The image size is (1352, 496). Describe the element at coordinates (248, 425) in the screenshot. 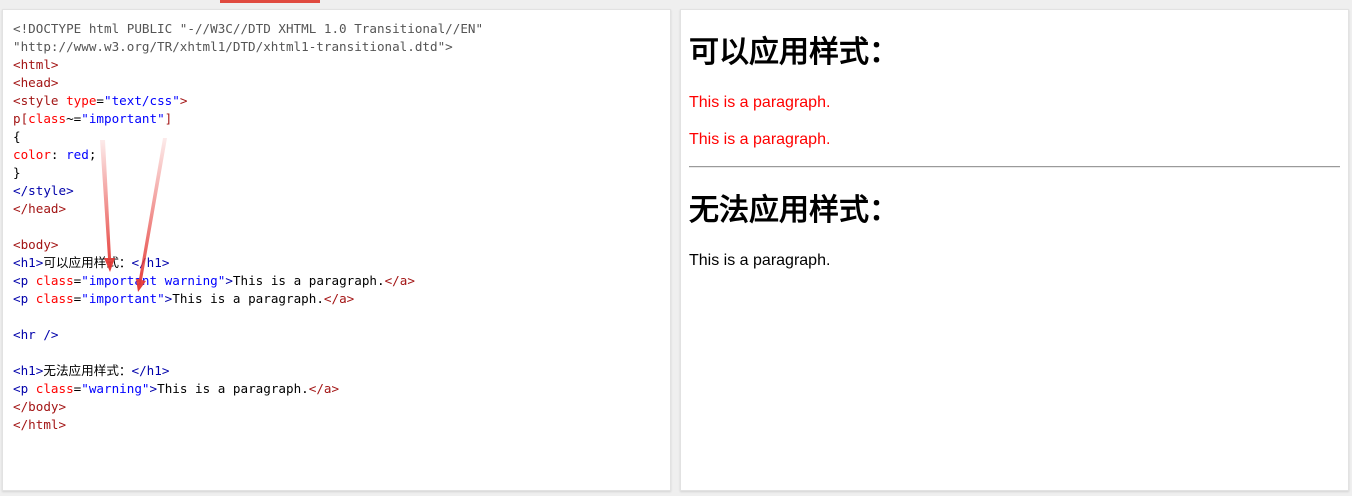

I see `code-line: </html>` at that location.